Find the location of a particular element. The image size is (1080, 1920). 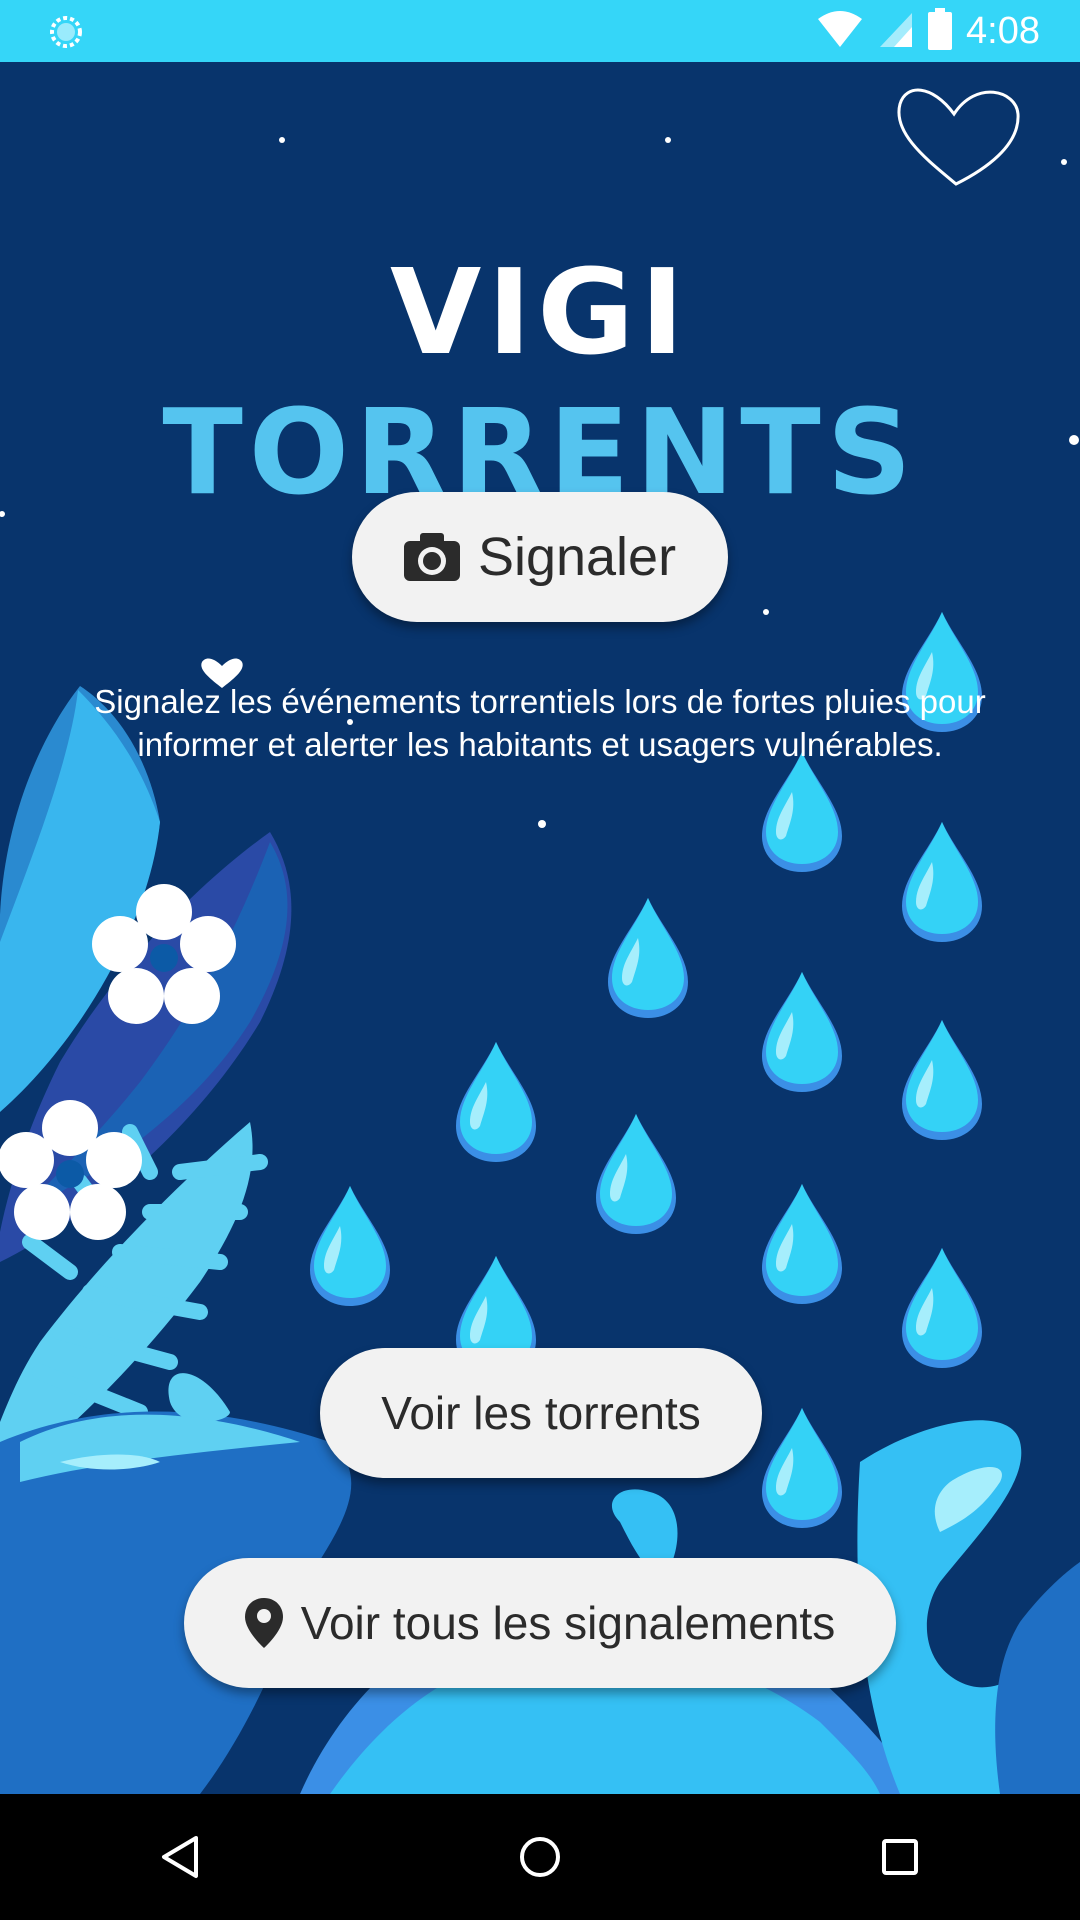

home-icon is located at coordinates (540, 1857).